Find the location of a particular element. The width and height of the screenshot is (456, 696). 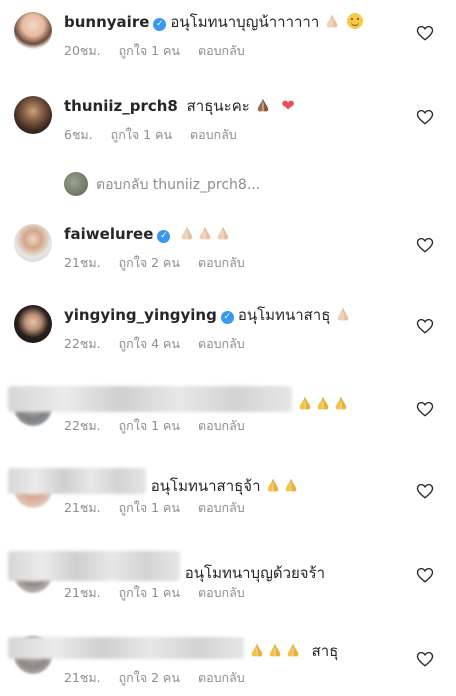

comment-text: อนุโมทนาสาธุ is located at coordinates (284, 315).